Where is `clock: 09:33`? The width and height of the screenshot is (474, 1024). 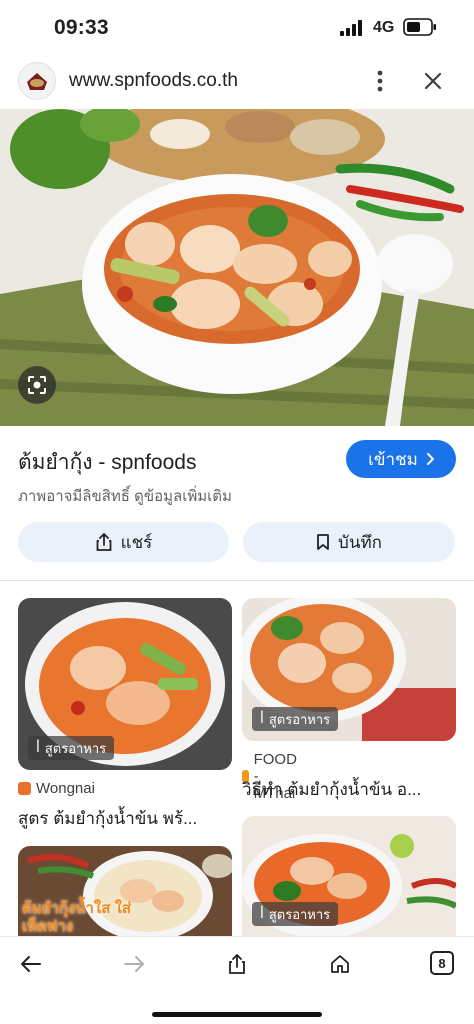 clock: 09:33 is located at coordinates (81, 27).